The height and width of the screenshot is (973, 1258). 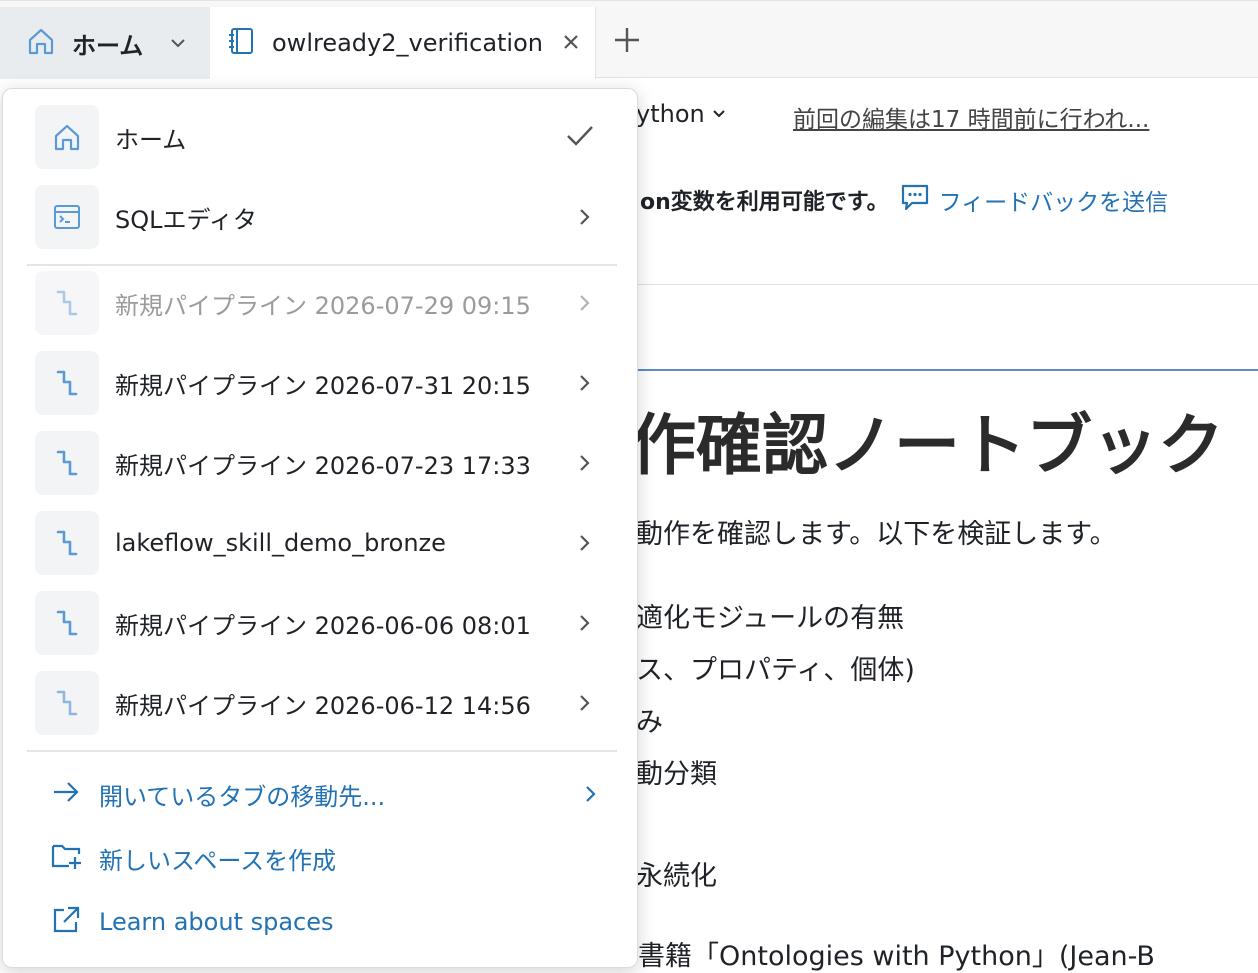 I want to click on notebook-text-line: ス、プロパティ、個体), so click(x=775, y=670).